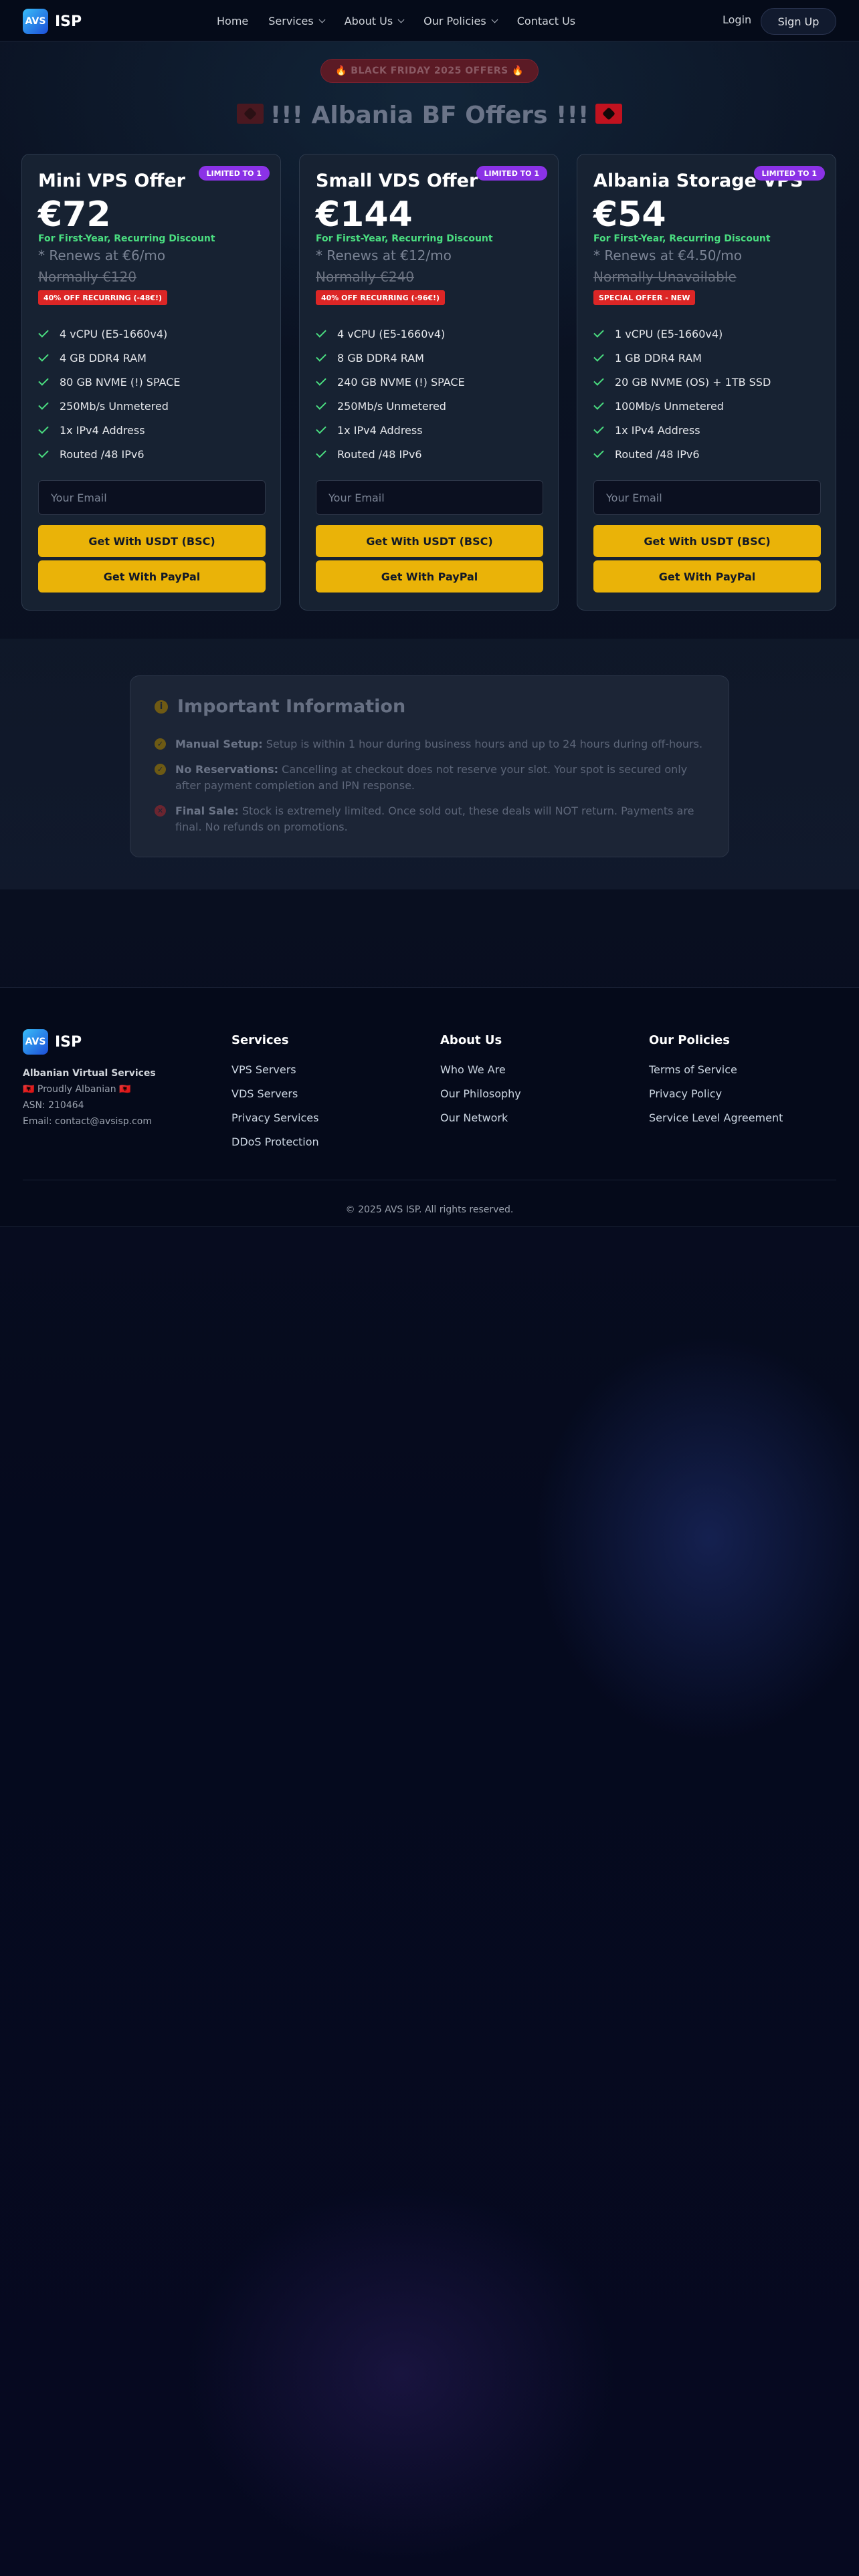  What do you see at coordinates (207, 810) in the screenshot?
I see `info-item-label: Final Sale:` at bounding box center [207, 810].